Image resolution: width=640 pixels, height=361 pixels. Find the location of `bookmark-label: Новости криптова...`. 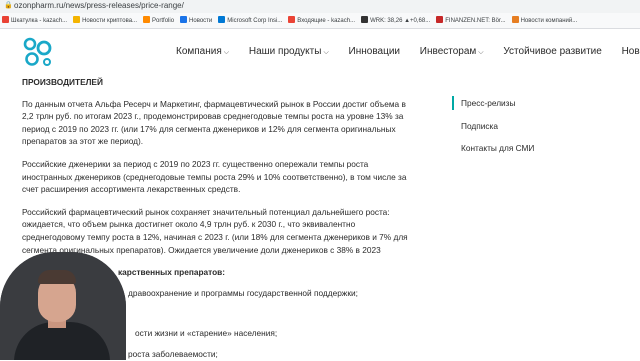

bookmark-label: Новости криптова... is located at coordinates (110, 21).